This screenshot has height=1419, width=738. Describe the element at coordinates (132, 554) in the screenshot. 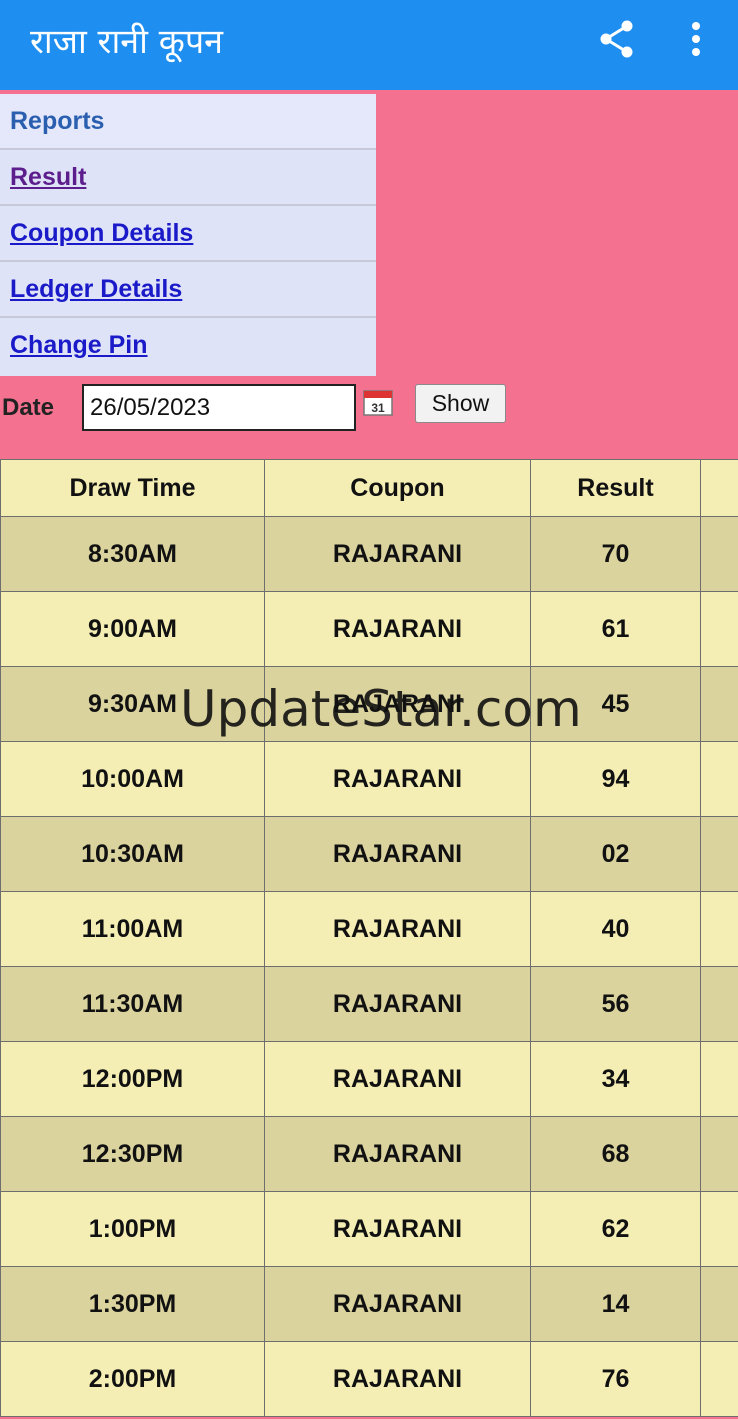

I see `draw-time-cell: 8:30AM` at that location.